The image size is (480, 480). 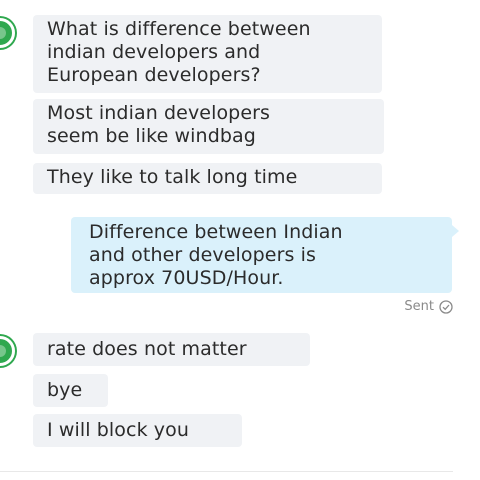 What do you see at coordinates (207, 178) in the screenshot?
I see `incoming-message: They like to talk long time` at bounding box center [207, 178].